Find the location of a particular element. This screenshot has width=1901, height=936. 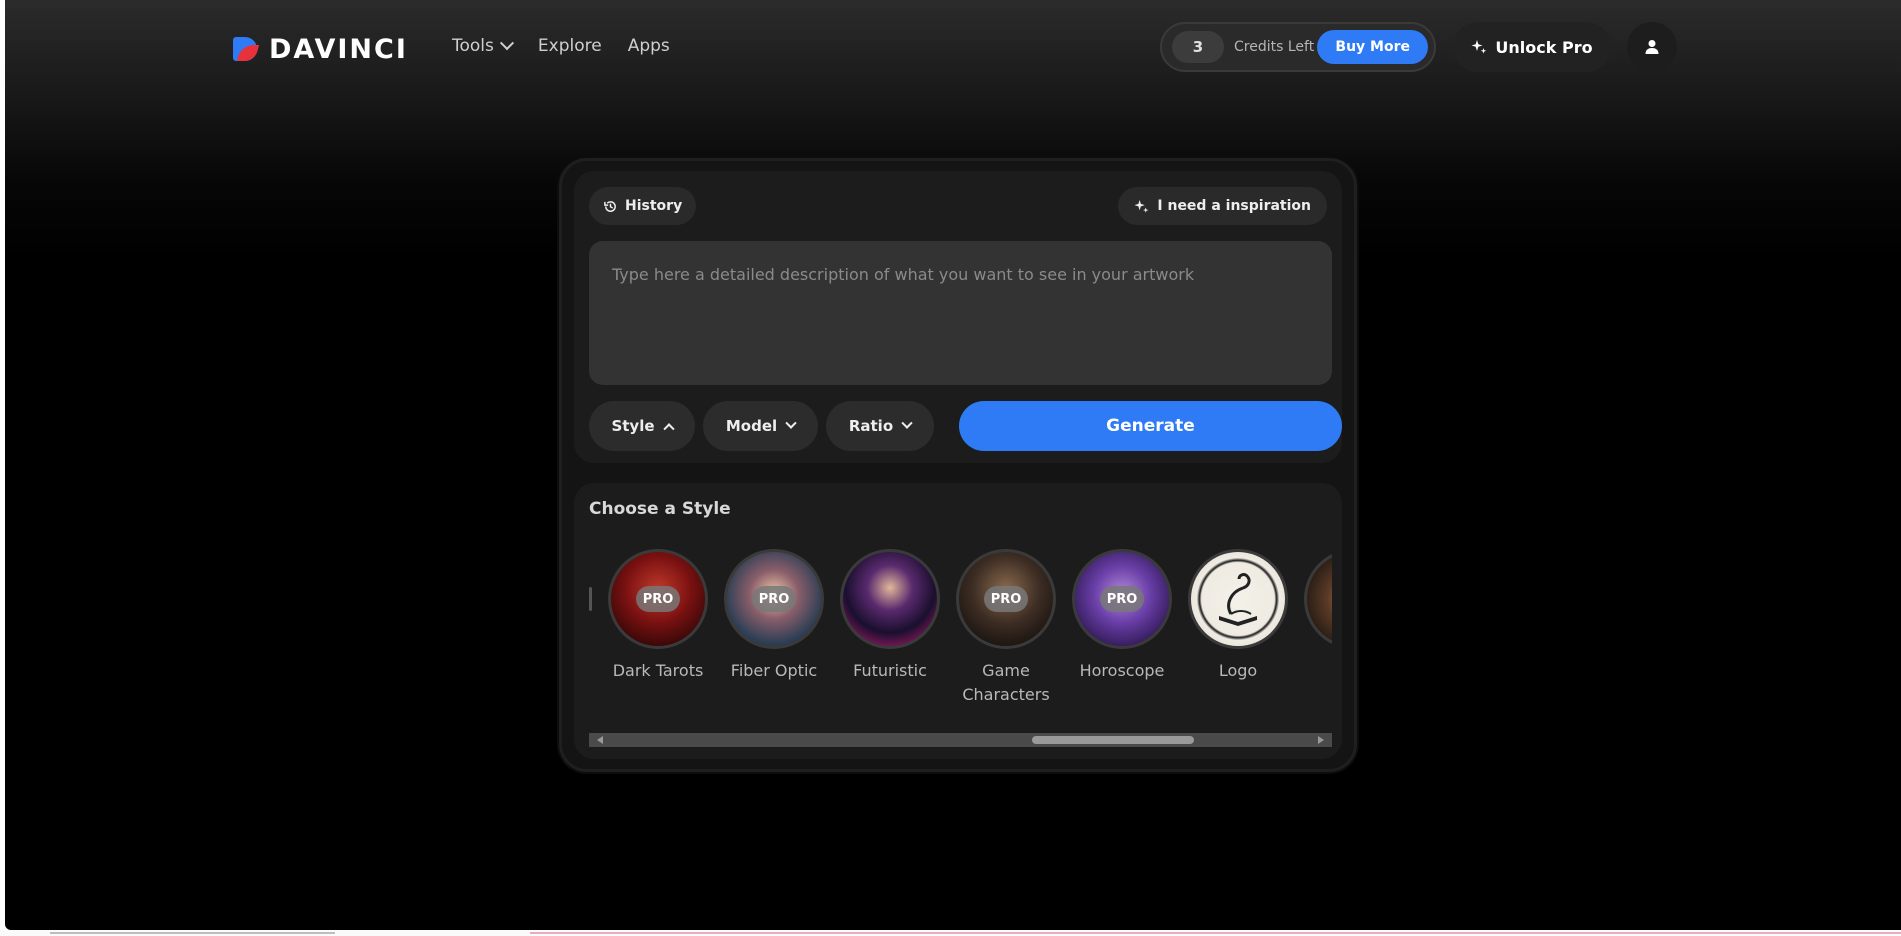

nav-apps-label: Apps is located at coordinates (648, 46).